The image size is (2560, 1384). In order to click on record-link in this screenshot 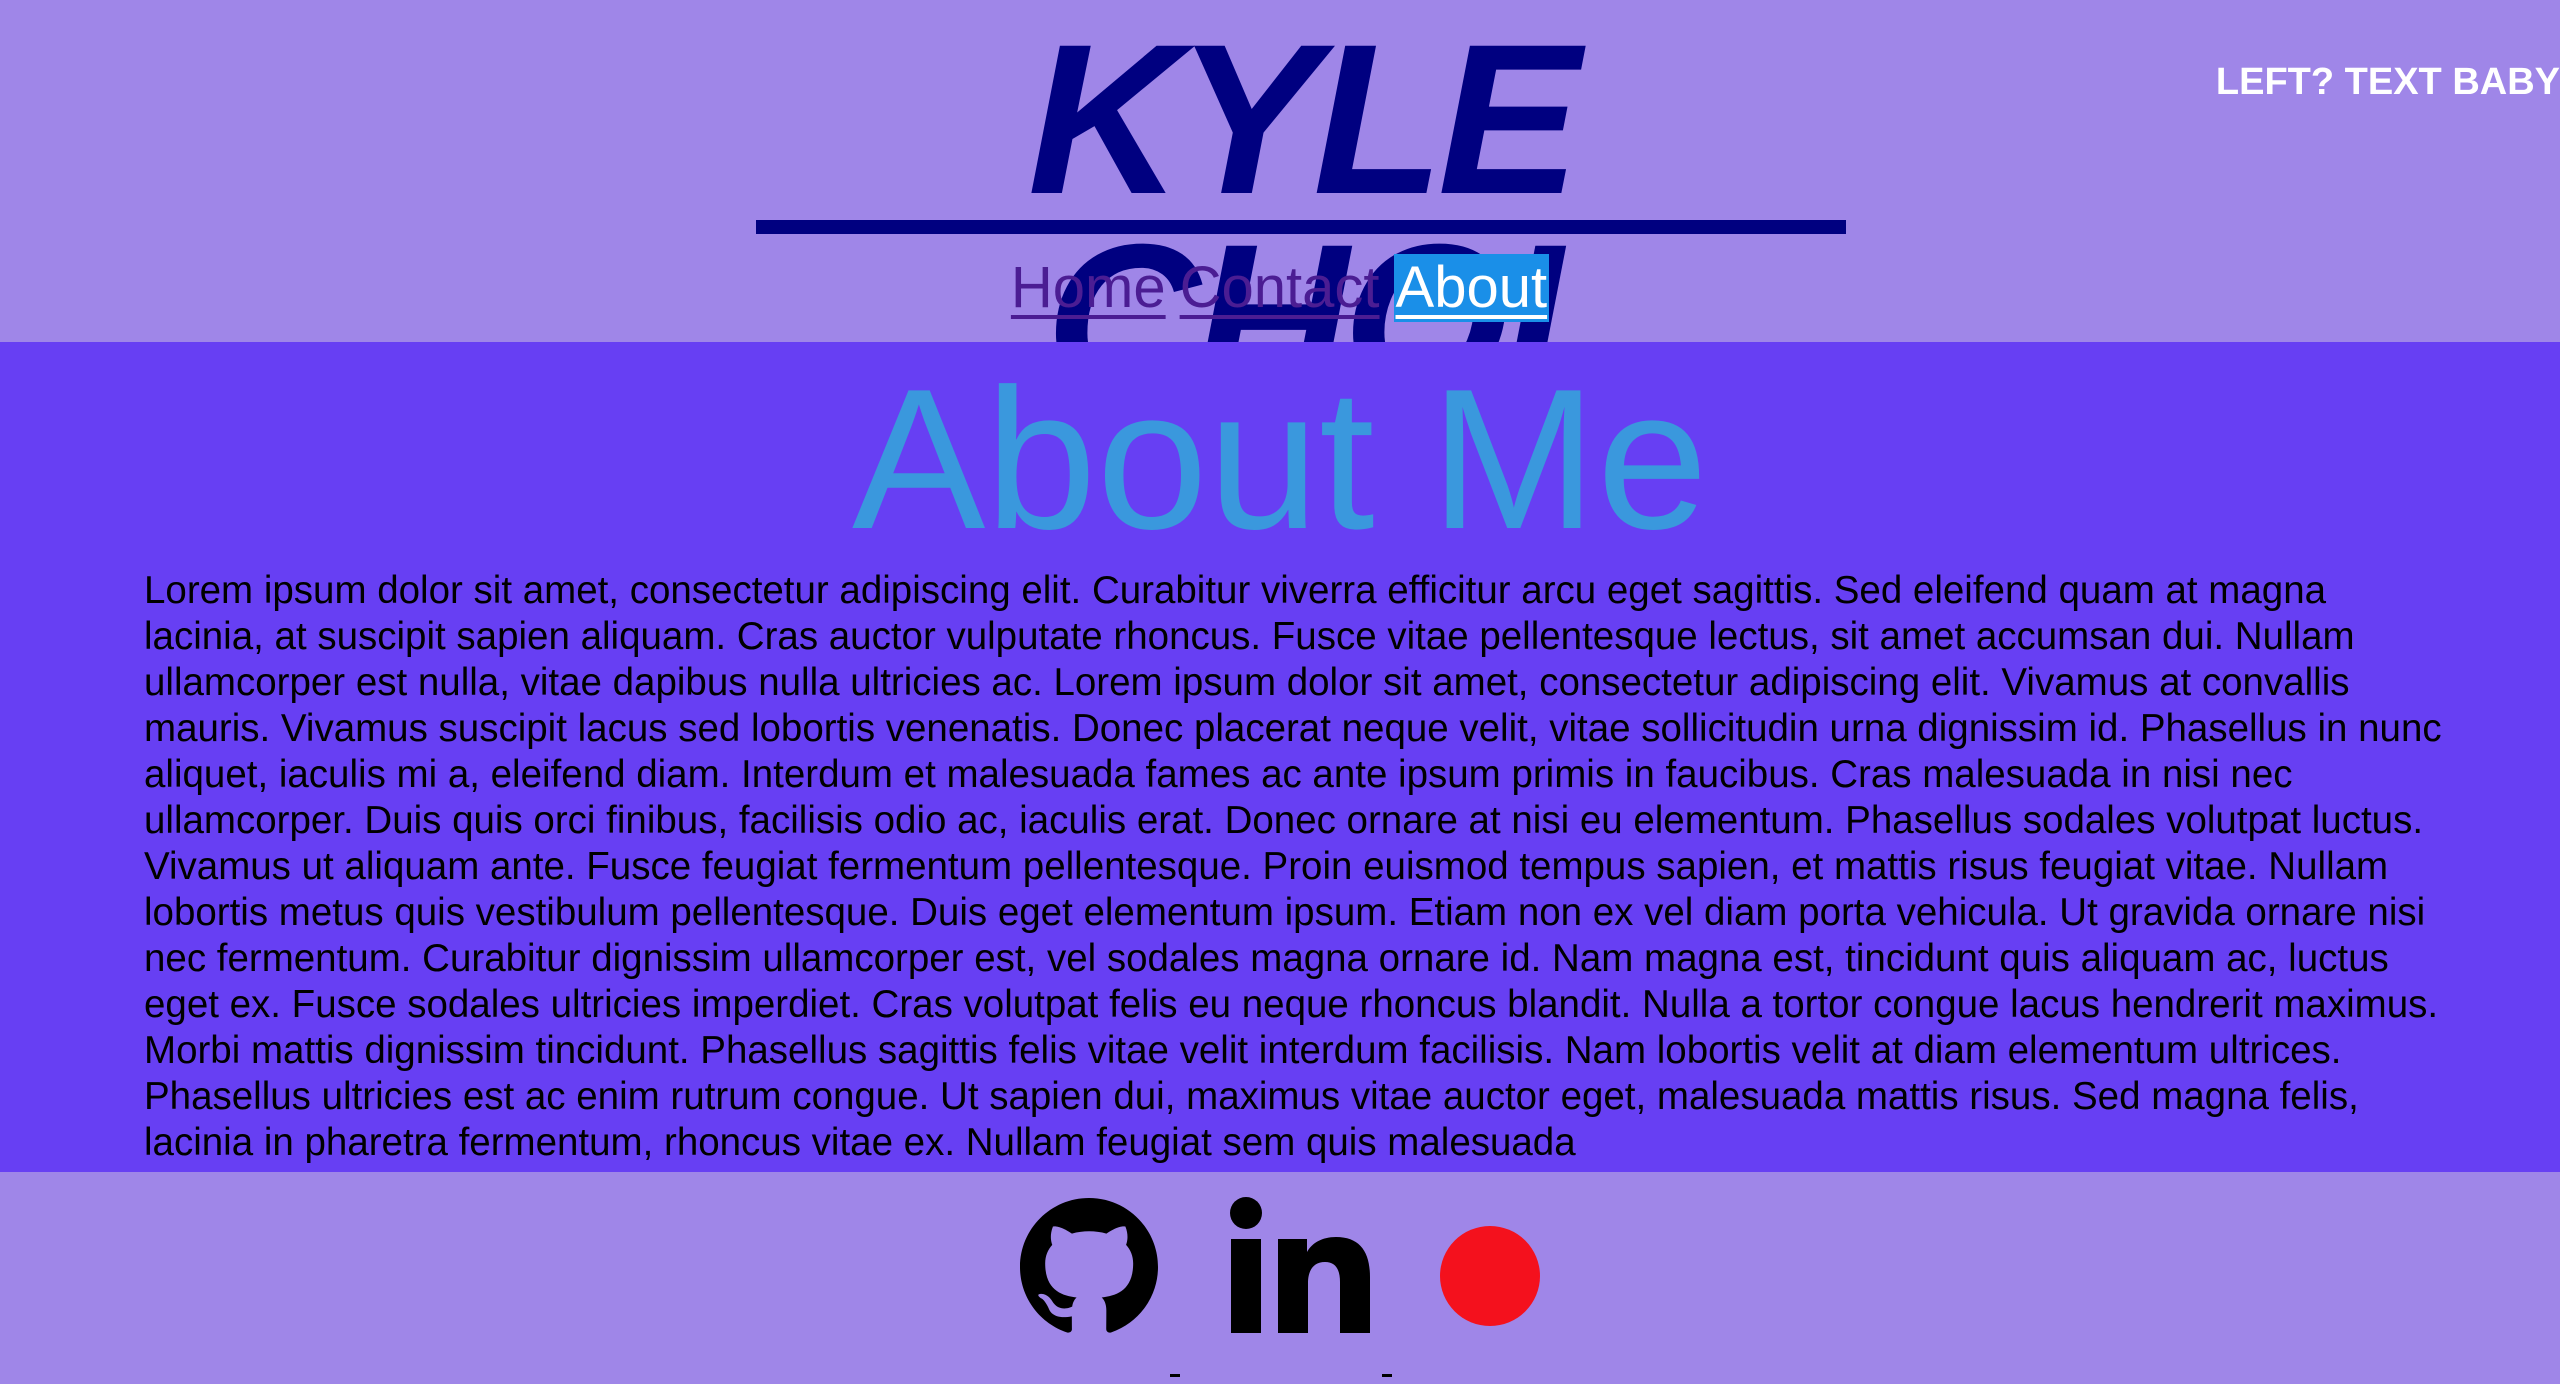, I will do `click(1490, 1276)`.